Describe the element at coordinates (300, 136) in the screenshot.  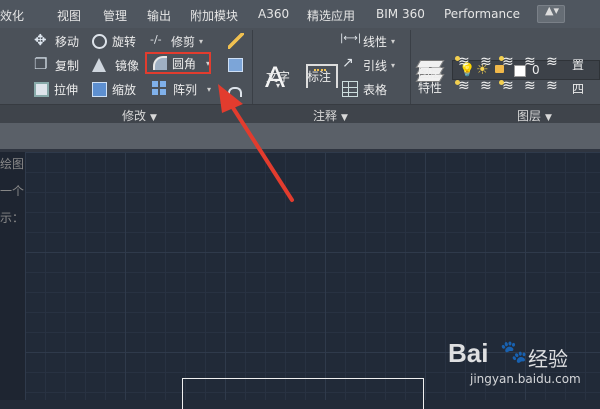
I see `file-tab-strip` at that location.